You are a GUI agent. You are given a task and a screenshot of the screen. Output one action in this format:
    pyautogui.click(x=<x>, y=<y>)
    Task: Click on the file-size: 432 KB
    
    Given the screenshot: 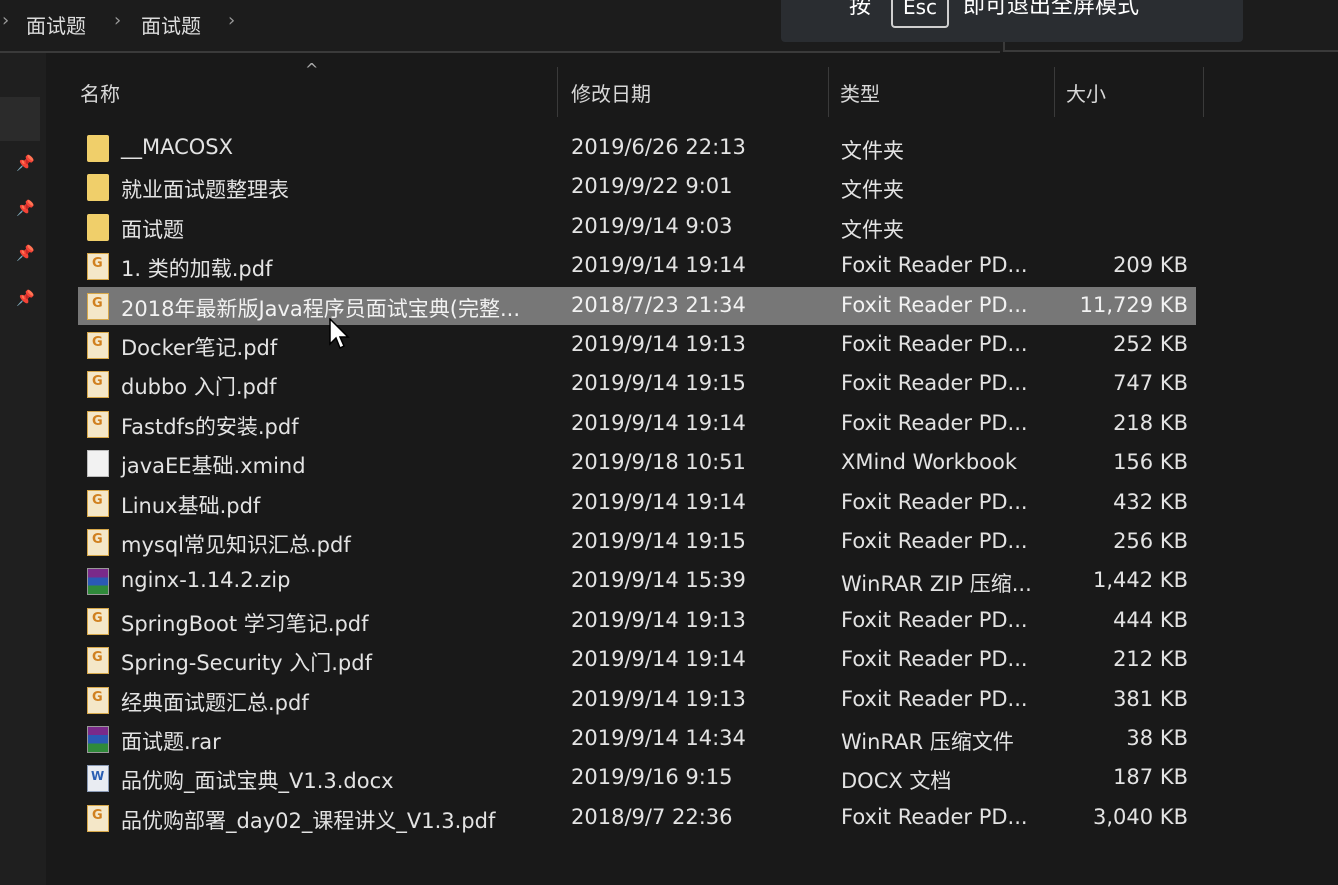 What is the action you would take?
    pyautogui.click(x=1150, y=501)
    